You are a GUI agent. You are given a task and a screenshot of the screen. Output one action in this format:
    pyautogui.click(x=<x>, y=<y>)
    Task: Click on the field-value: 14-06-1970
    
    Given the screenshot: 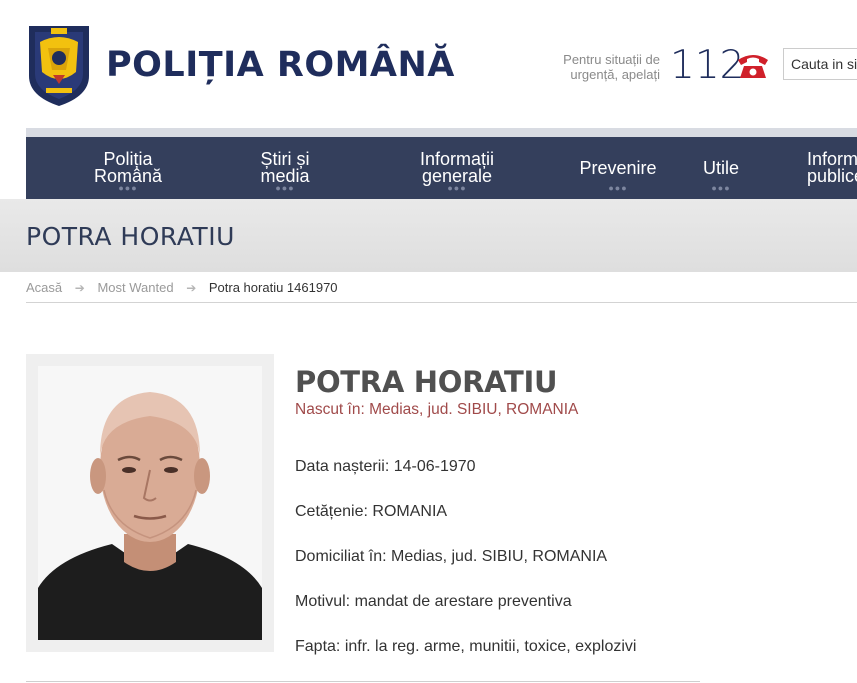 What is the action you would take?
    pyautogui.click(x=434, y=466)
    